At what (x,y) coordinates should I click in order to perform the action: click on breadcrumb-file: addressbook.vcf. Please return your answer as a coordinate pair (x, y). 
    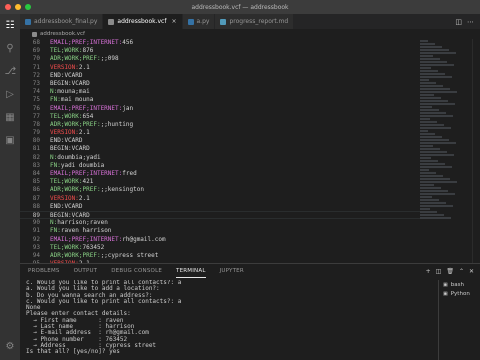
    Looking at the image, I should click on (62, 34).